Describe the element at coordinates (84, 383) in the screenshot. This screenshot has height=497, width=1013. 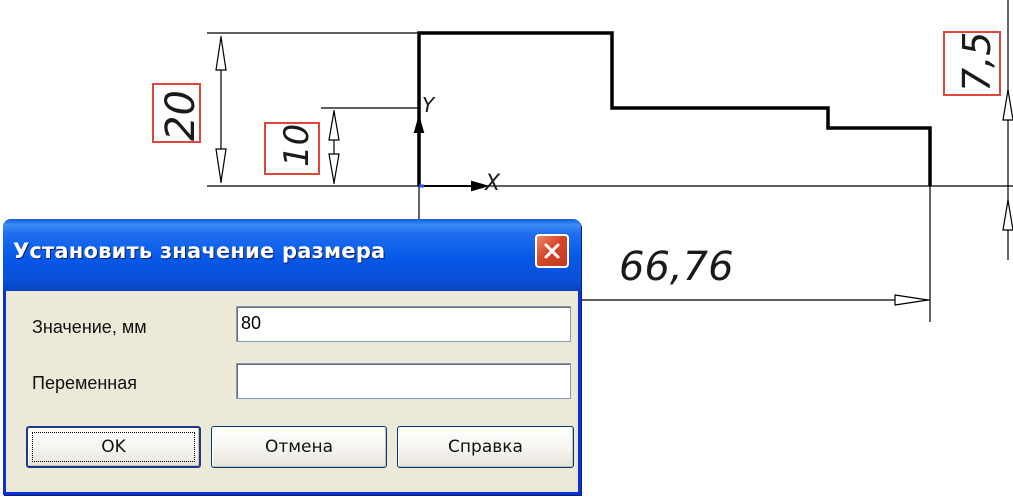
I see `variable-label: Переменная` at that location.